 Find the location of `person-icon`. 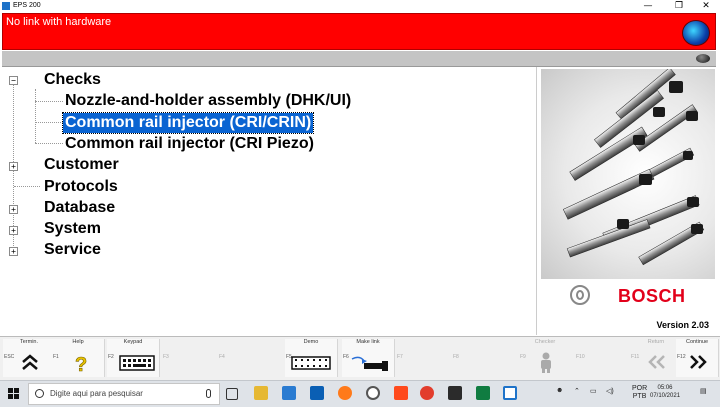

person-icon is located at coordinates (546, 362).